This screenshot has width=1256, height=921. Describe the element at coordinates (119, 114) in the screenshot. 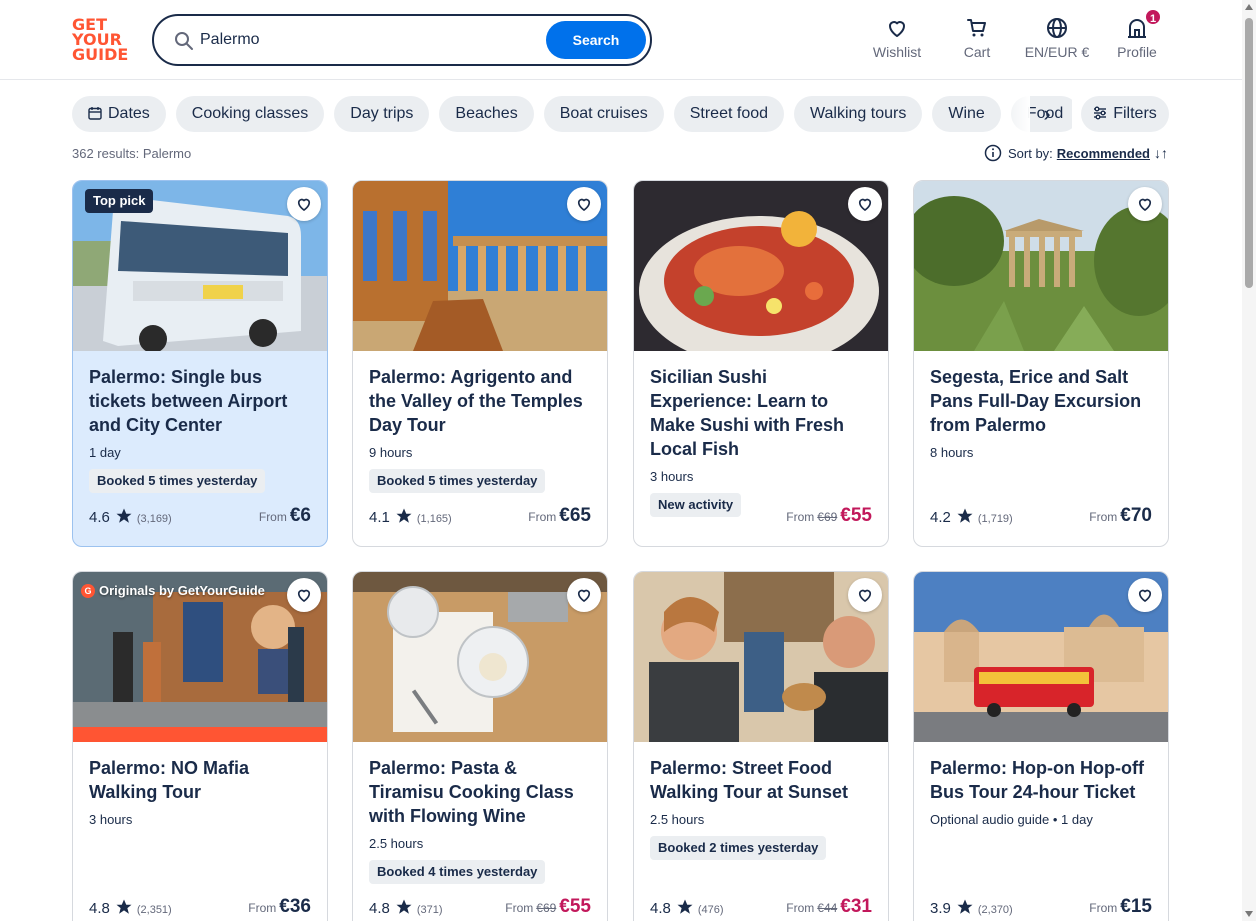

I see `chip-dates: Dates` at that location.